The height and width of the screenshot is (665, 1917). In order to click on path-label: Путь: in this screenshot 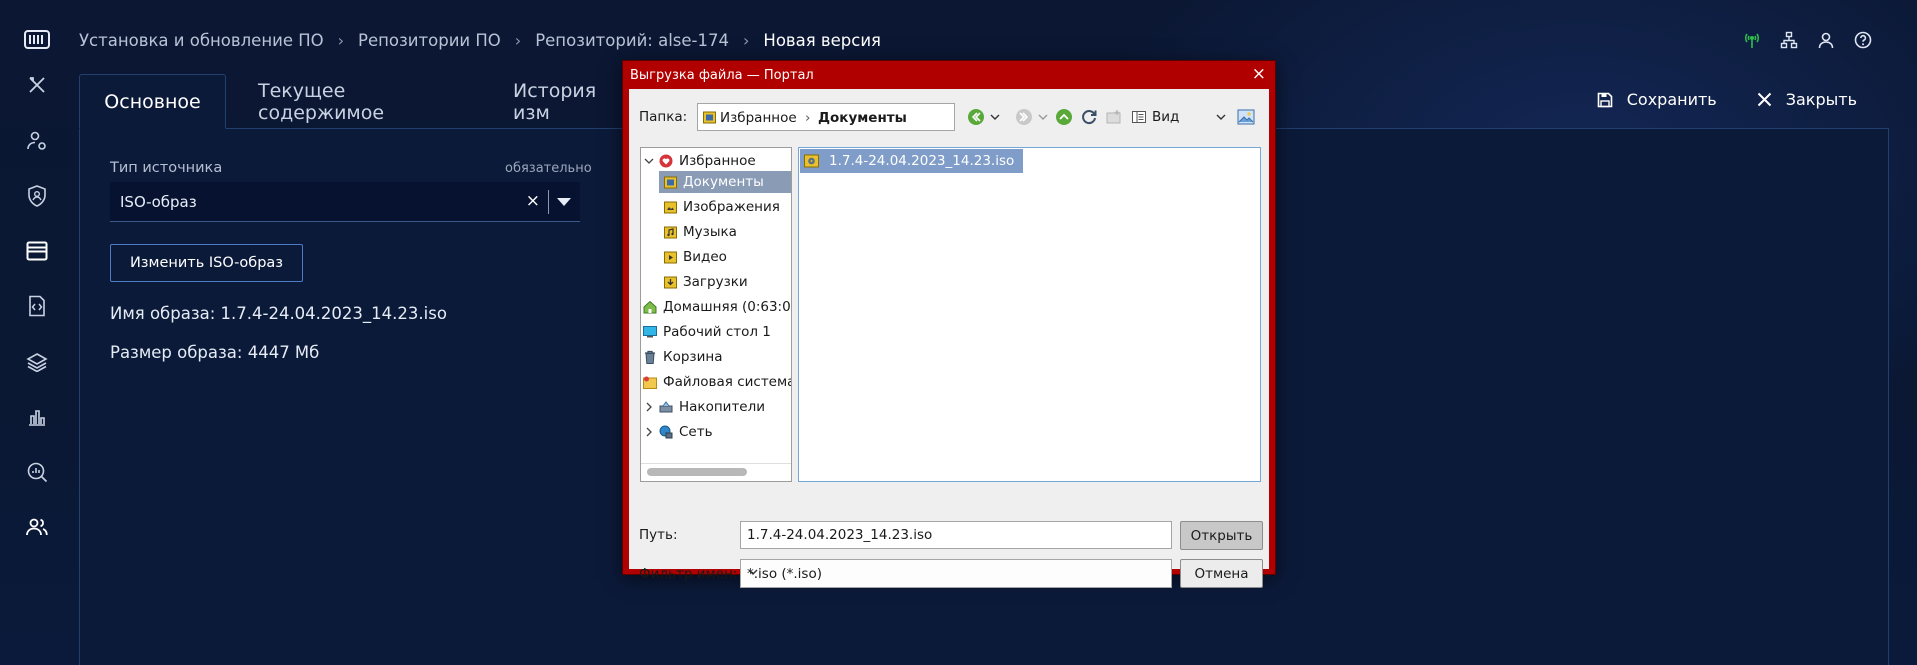, I will do `click(658, 535)`.